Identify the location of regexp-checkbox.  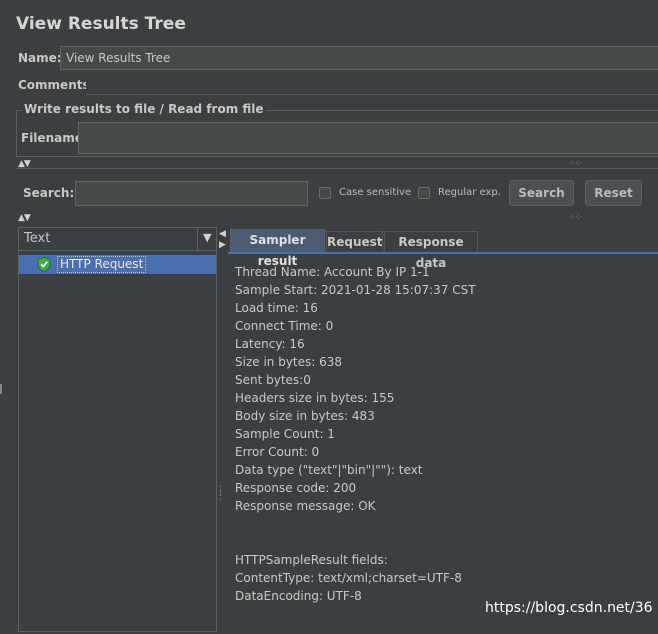
(424, 193).